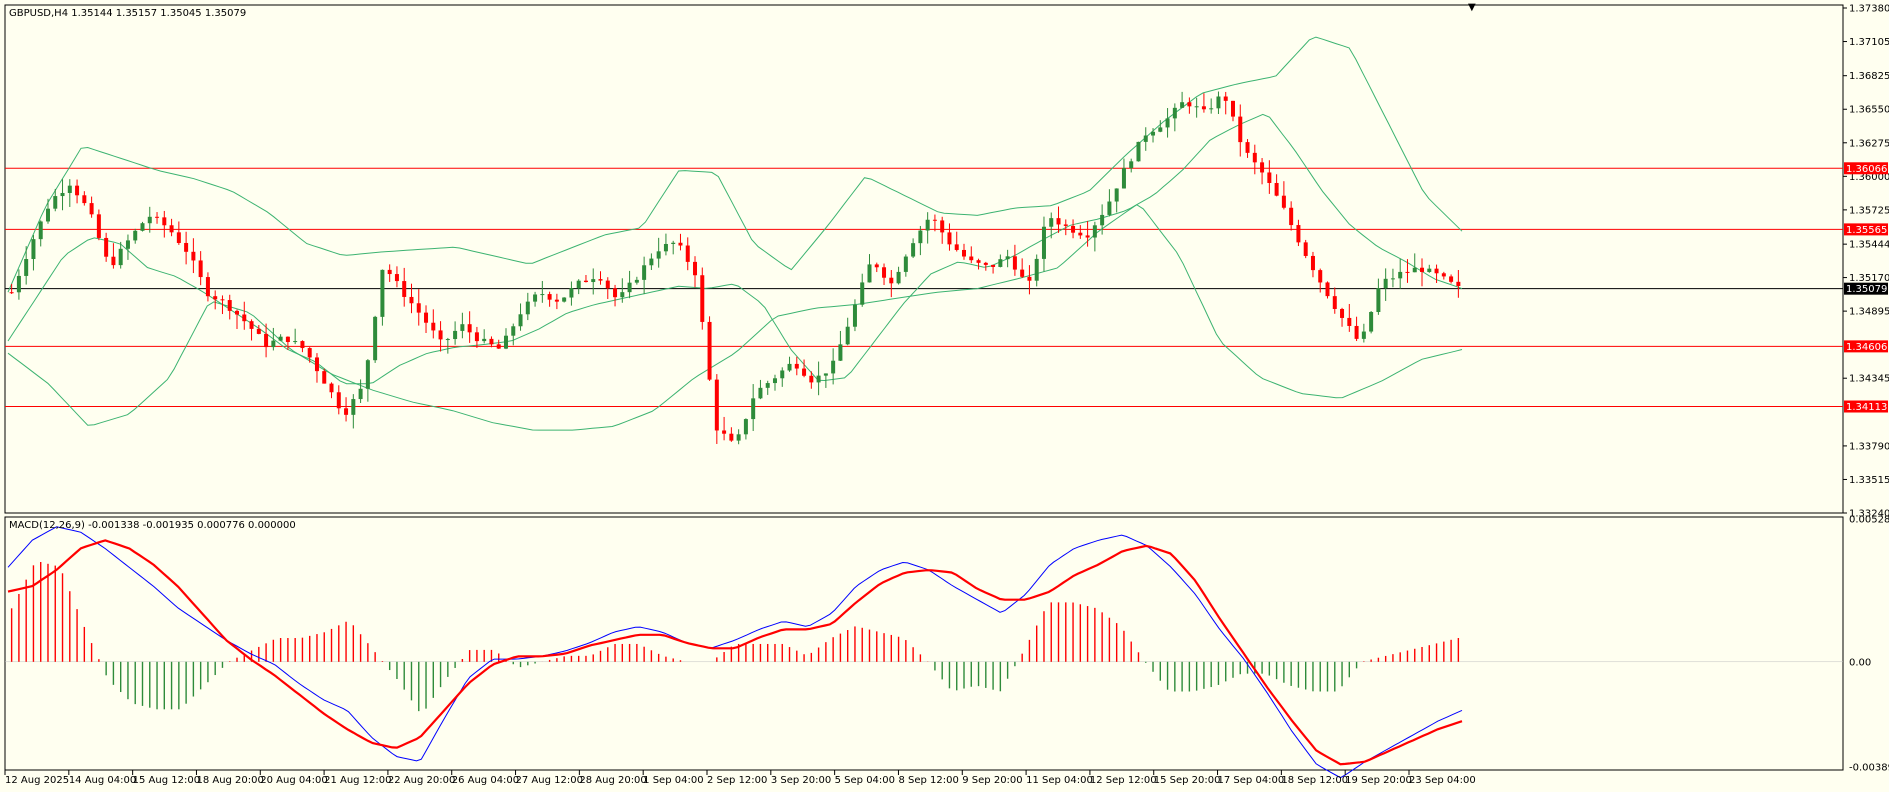 The width and height of the screenshot is (1889, 792). What do you see at coordinates (612, 780) in the screenshot?
I see `x-tick-label: 28 Aug 20:00` at bounding box center [612, 780].